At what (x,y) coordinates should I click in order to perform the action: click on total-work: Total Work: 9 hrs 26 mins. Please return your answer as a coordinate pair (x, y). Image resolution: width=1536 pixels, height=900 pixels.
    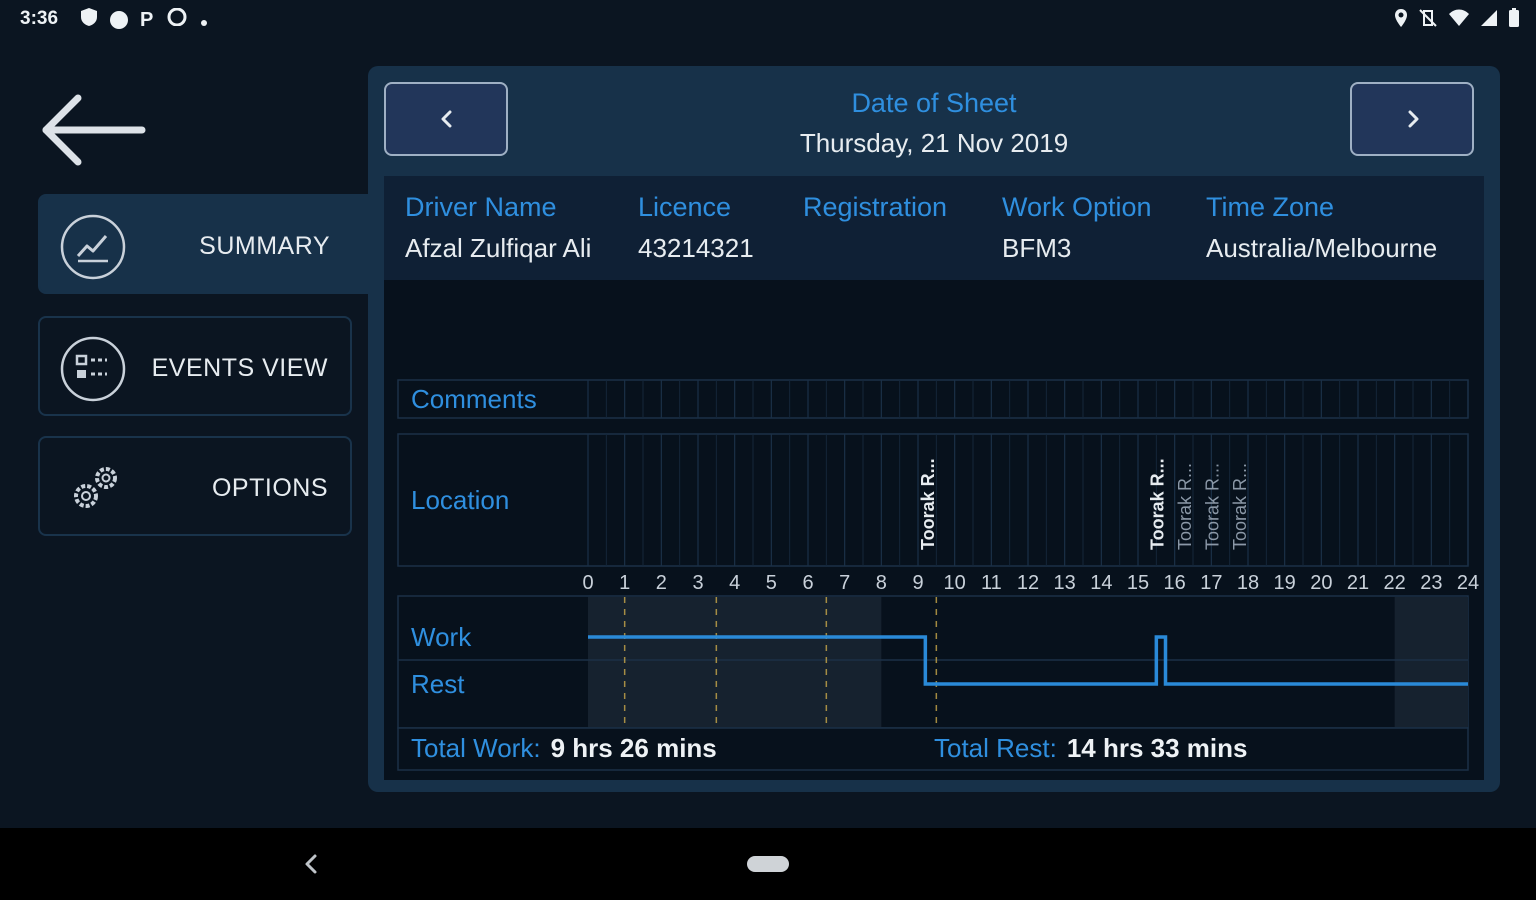
    Looking at the image, I should click on (564, 748).